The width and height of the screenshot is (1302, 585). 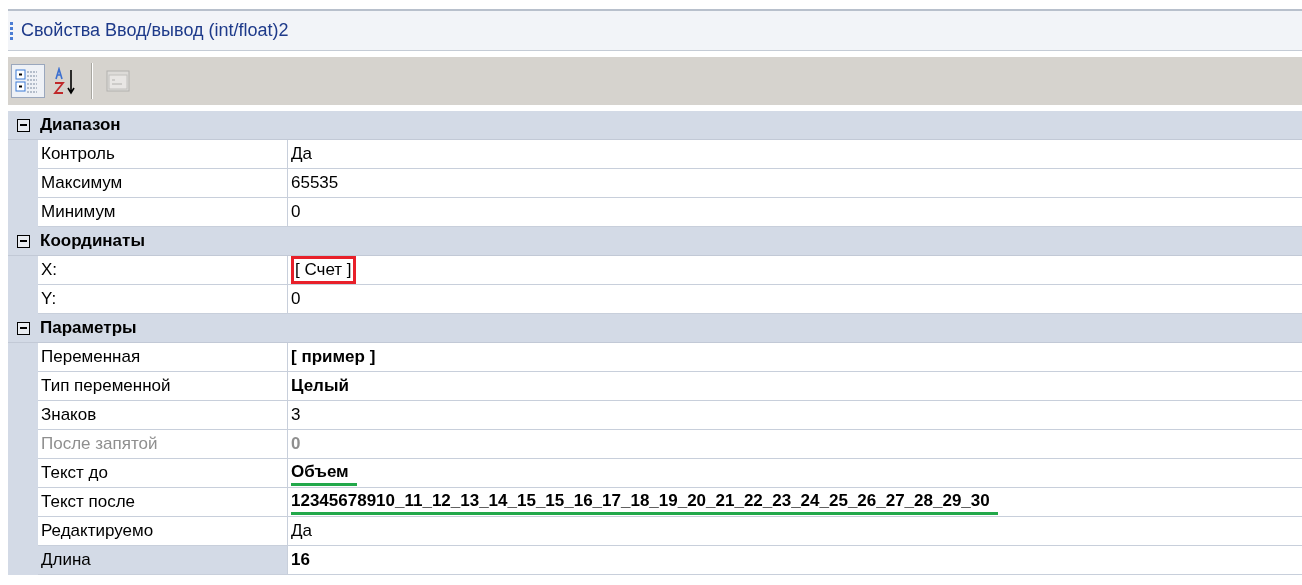 What do you see at coordinates (163, 560) in the screenshot?
I see `property-name: Длина` at bounding box center [163, 560].